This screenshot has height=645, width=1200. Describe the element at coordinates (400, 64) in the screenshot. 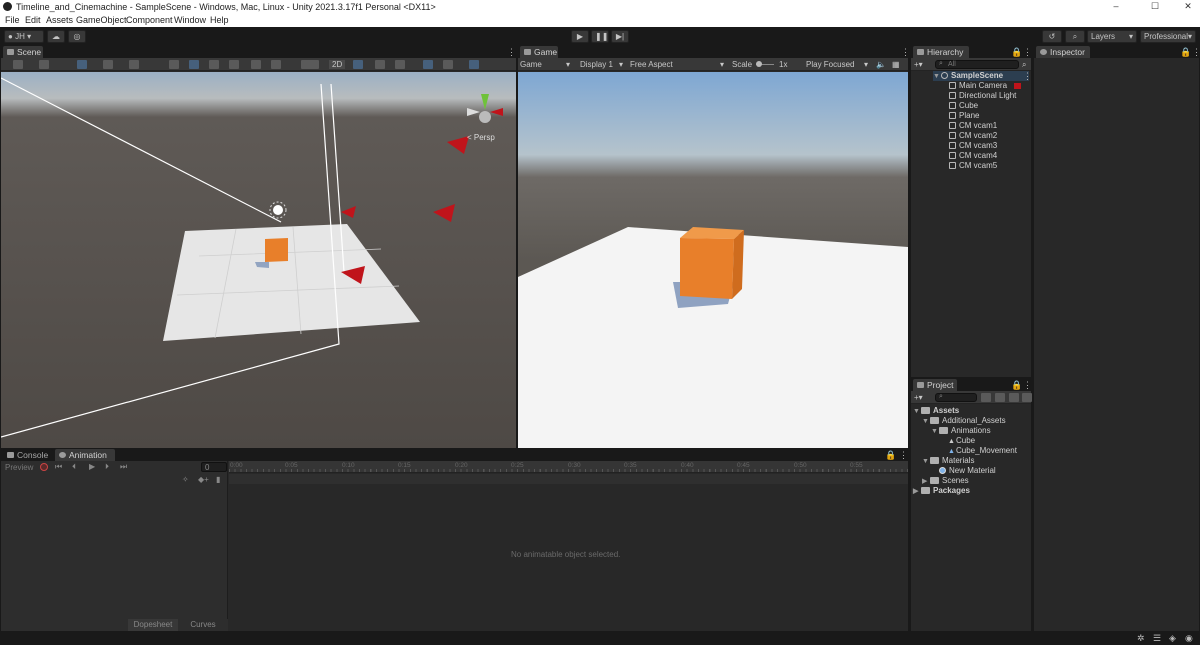

I see `effects-icon` at that location.